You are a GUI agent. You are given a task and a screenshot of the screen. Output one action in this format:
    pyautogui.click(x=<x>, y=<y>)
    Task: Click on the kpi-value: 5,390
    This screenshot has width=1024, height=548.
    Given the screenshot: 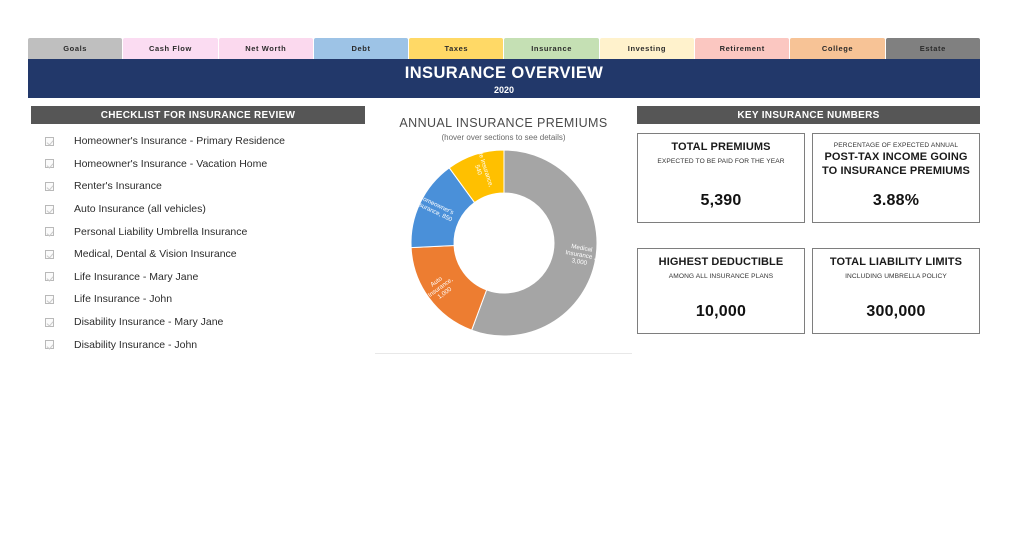 What is the action you would take?
    pyautogui.click(x=721, y=200)
    